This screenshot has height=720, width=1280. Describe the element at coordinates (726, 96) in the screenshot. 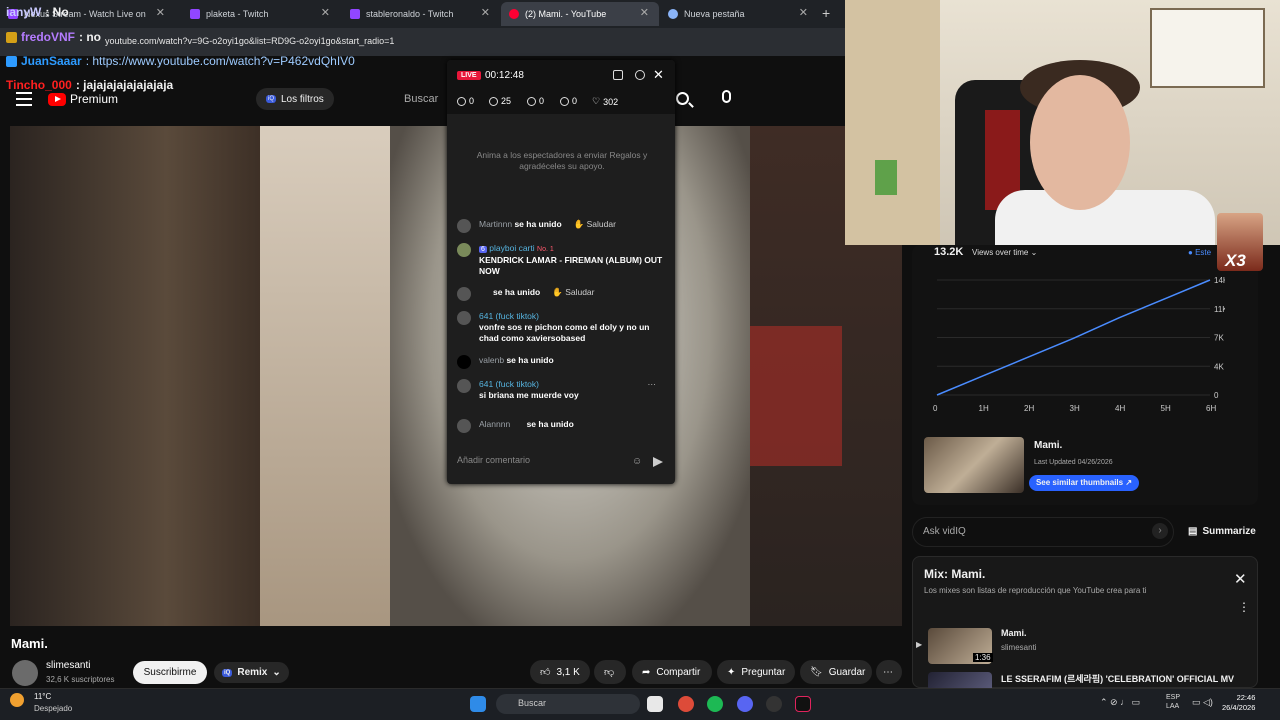

I see `microphone-icon` at that location.